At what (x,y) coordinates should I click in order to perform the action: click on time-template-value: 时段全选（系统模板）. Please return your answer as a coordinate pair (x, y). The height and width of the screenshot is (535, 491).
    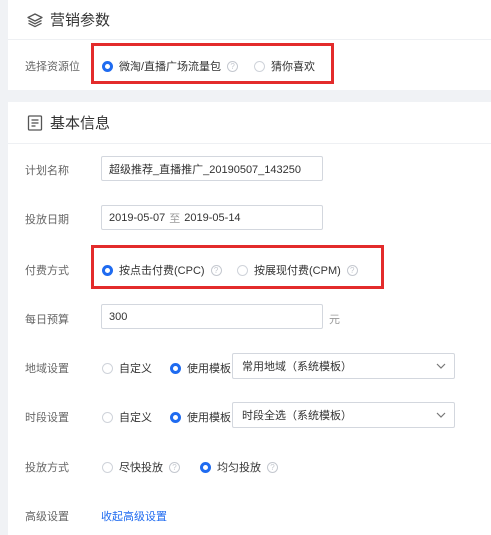
    Looking at the image, I should click on (297, 416).